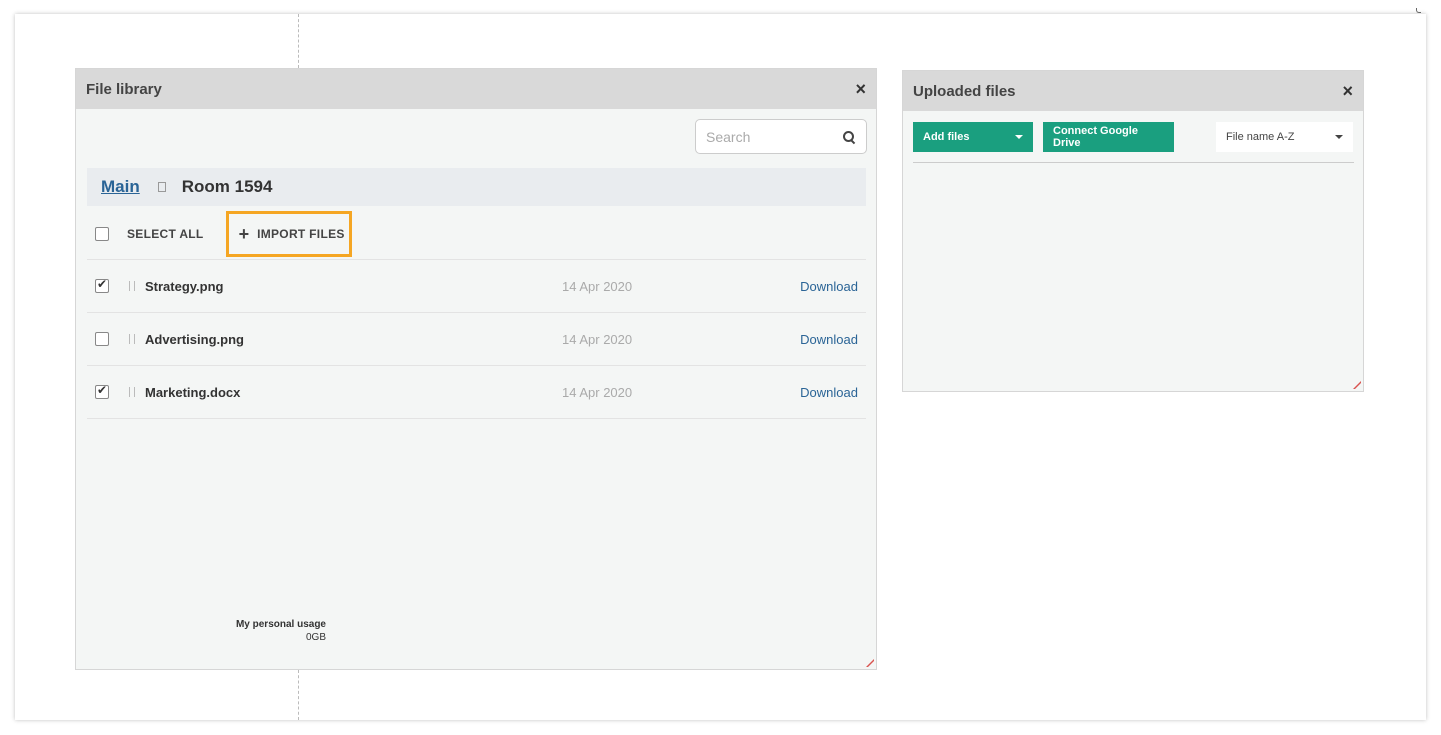  Describe the element at coordinates (1133, 91) in the screenshot. I see `uploaded-files-header: Uploaded files ×` at that location.